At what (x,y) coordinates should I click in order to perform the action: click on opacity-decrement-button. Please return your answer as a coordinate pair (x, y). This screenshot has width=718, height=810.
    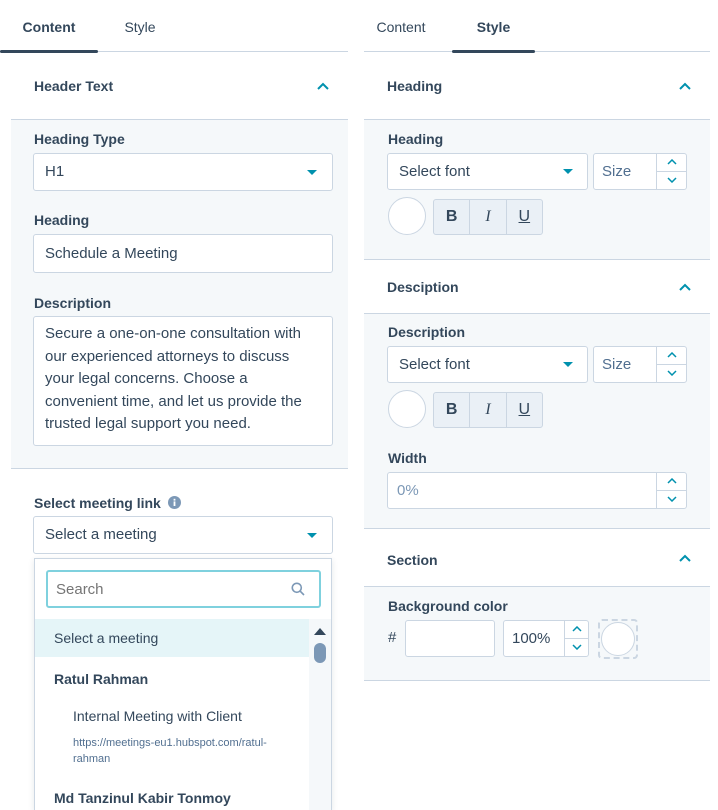
    Looking at the image, I should click on (576, 648).